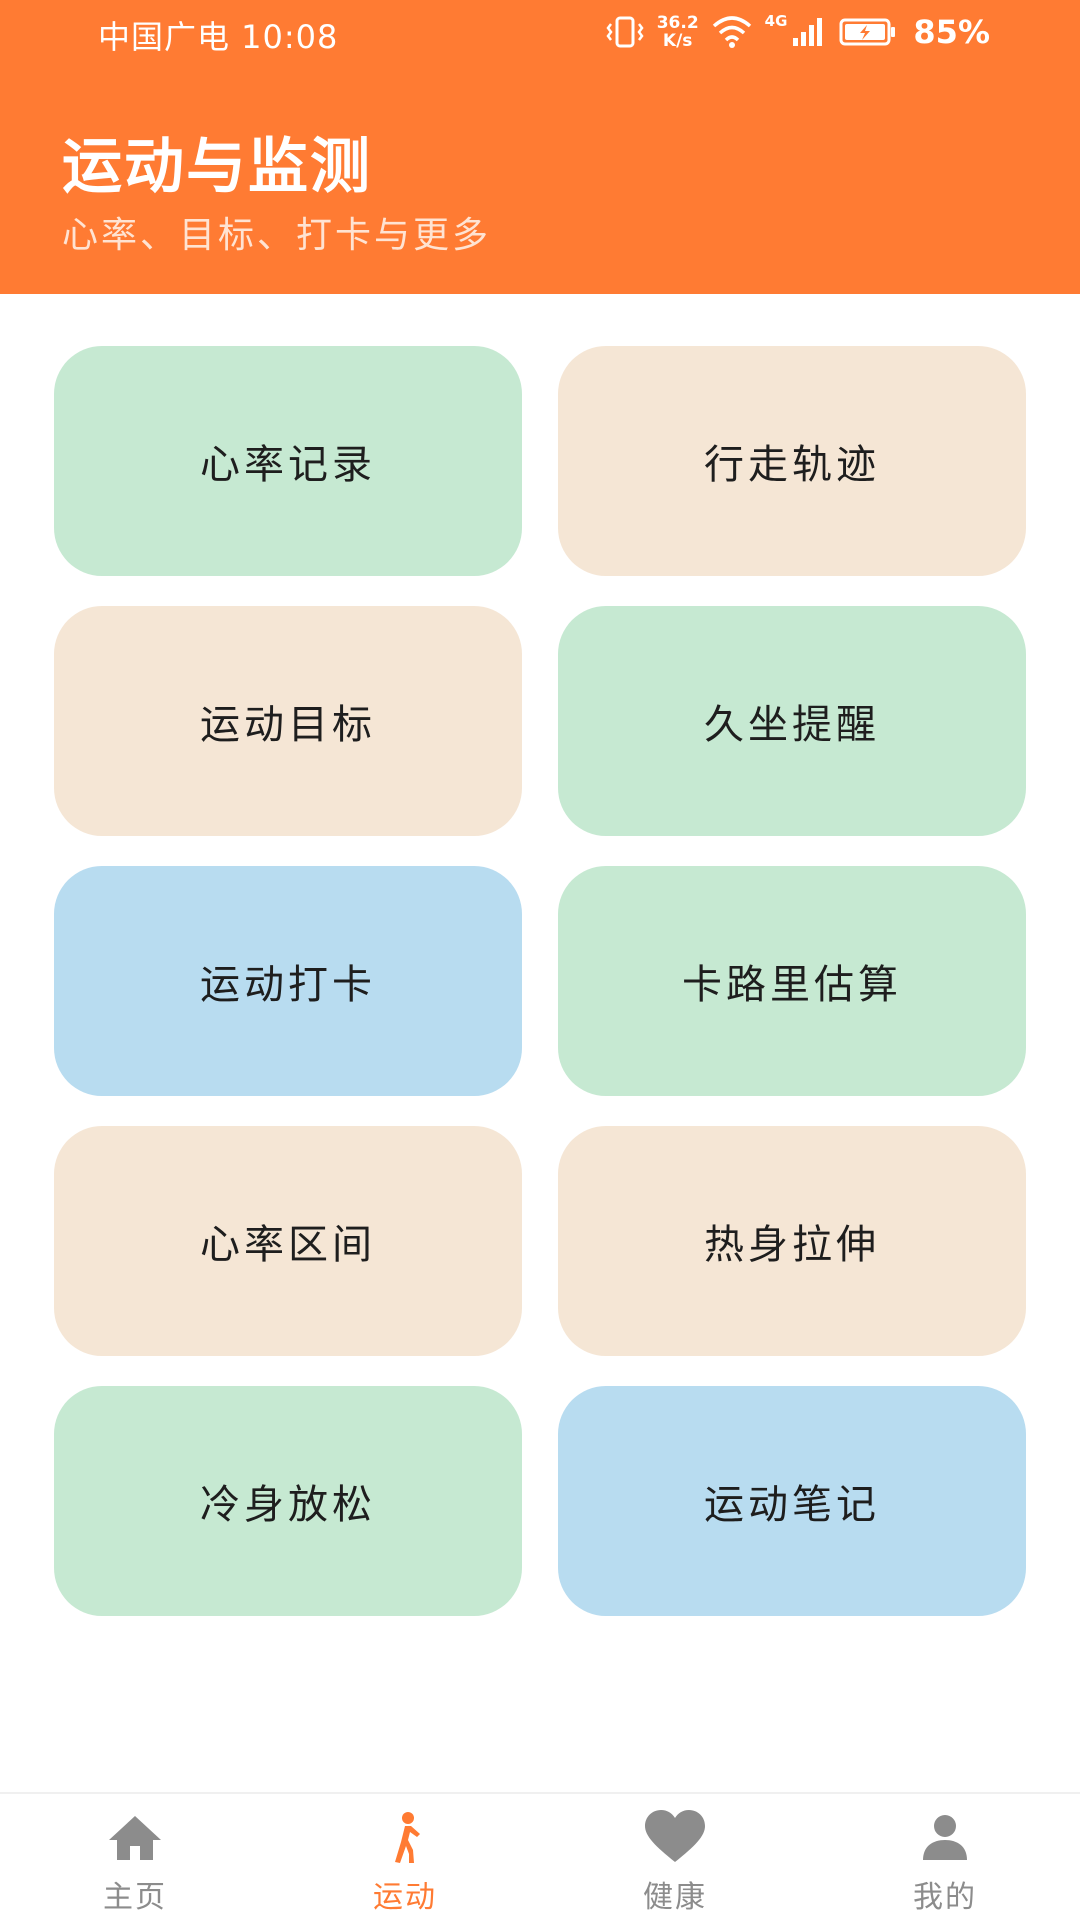 This screenshot has width=1080, height=1920. I want to click on running-icon, so click(407, 1837).